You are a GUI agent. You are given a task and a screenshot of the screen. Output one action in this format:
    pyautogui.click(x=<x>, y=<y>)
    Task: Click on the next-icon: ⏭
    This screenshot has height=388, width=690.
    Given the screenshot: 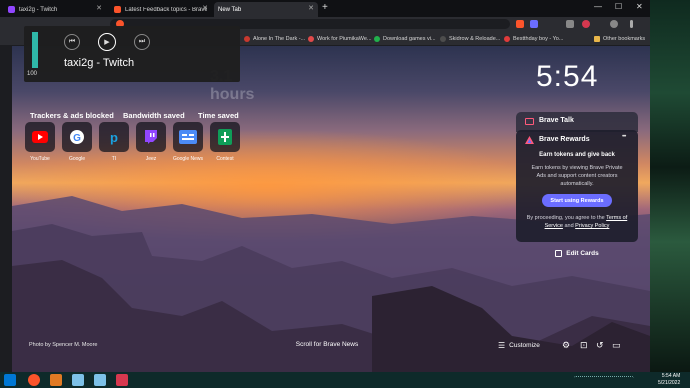 What is the action you would take?
    pyautogui.click(x=142, y=41)
    